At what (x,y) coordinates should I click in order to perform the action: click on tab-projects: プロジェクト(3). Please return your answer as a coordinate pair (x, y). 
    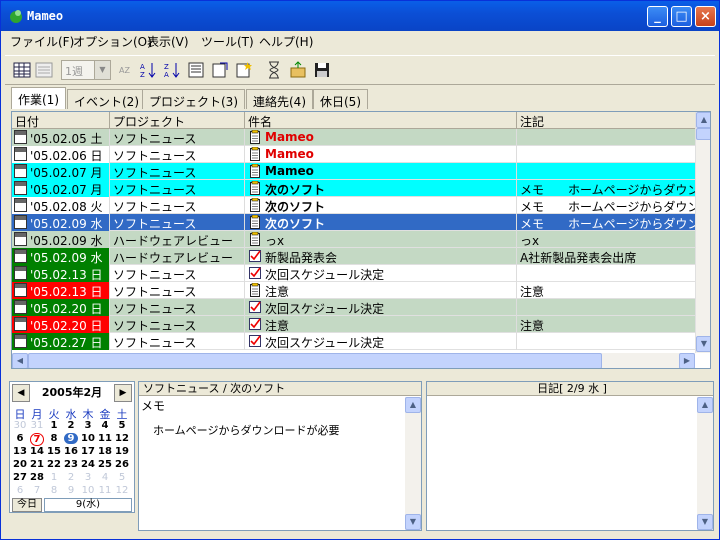
    Looking at the image, I should click on (193, 99).